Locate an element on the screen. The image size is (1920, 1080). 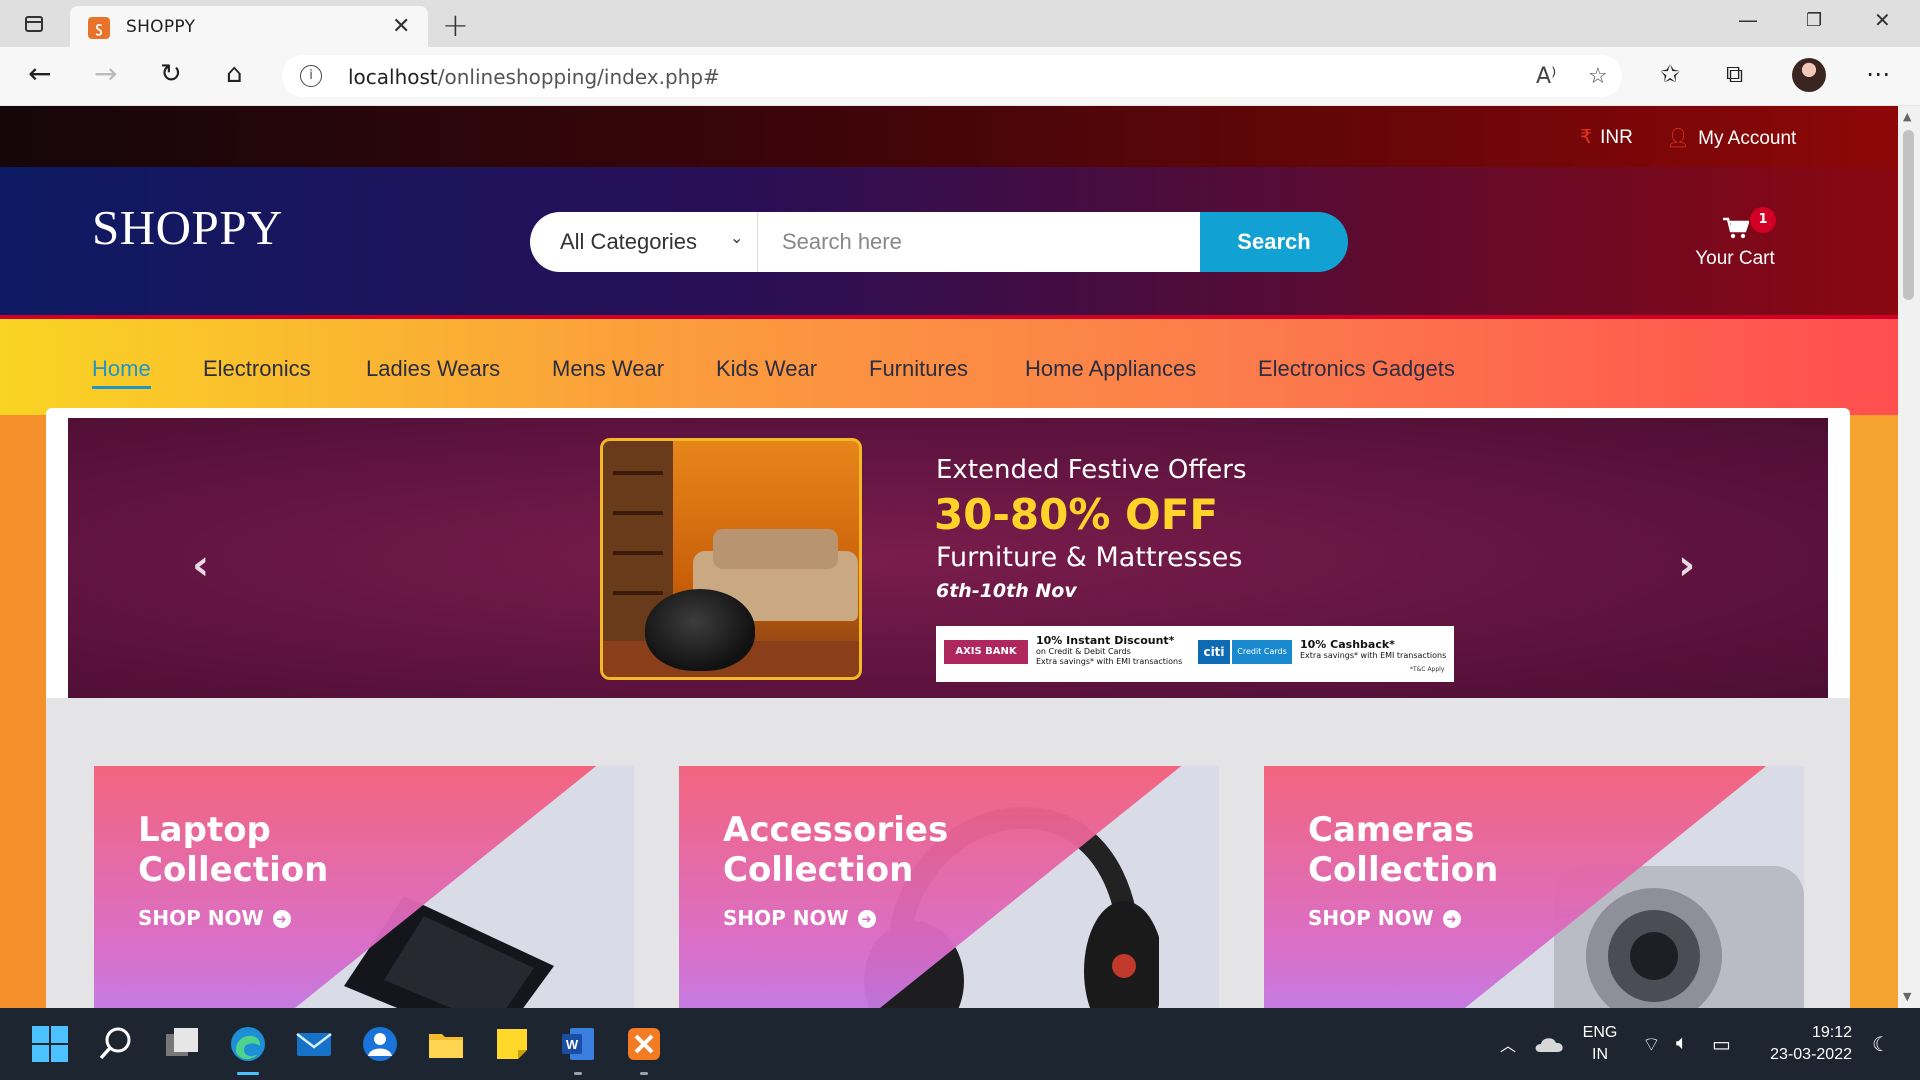
volume-icon: 🔈︎ is located at coordinates (1682, 1043).